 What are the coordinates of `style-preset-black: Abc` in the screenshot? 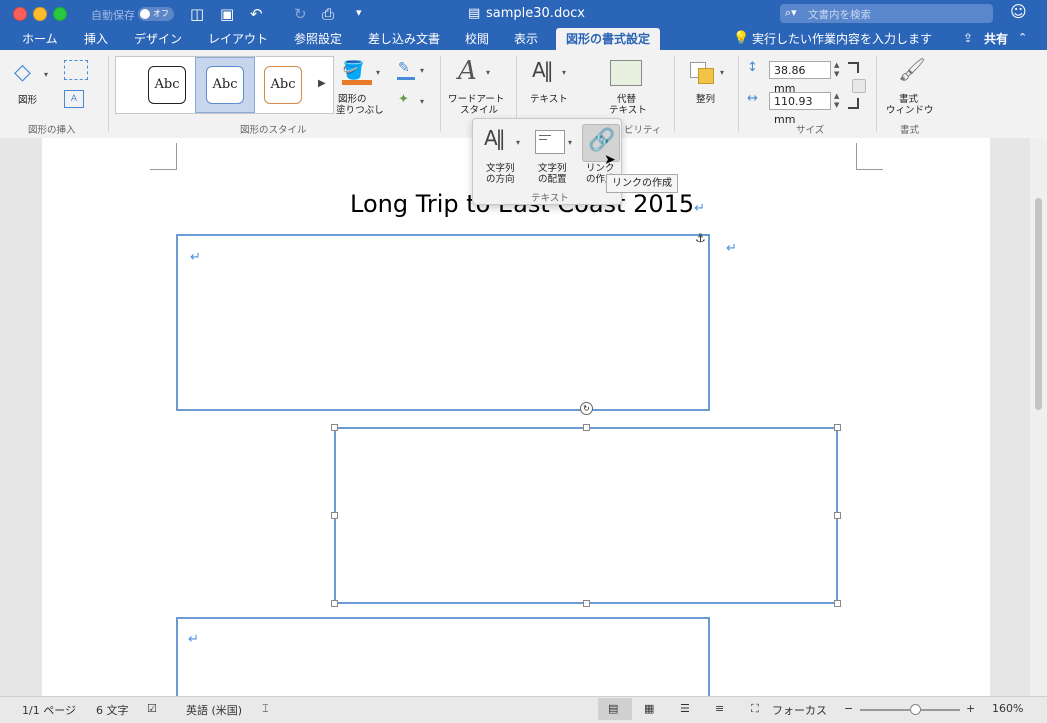 It's located at (167, 85).